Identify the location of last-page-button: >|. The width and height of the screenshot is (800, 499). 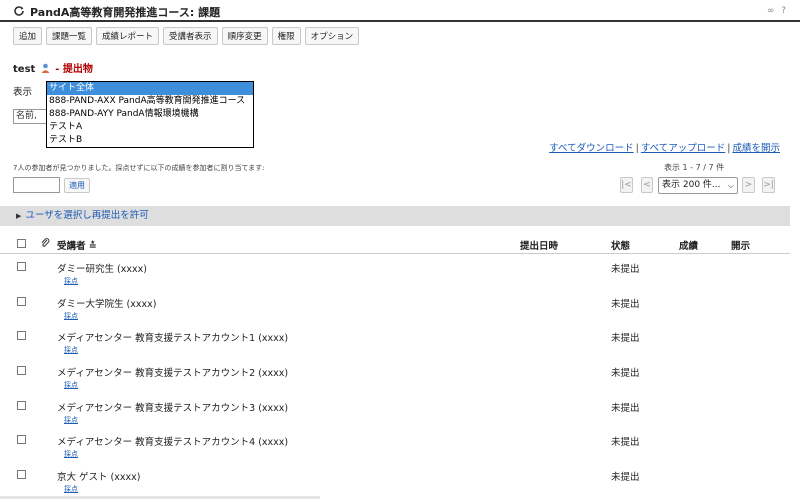
(768, 185).